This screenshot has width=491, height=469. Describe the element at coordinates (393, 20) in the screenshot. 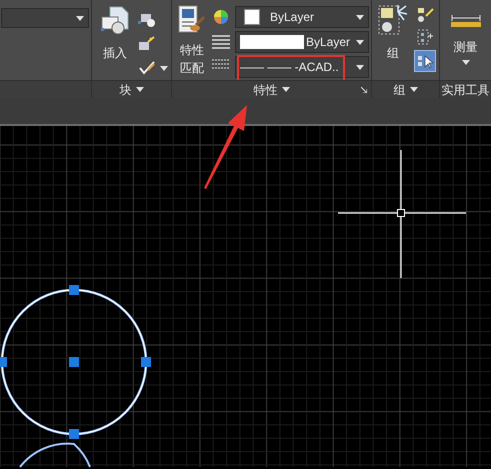

I see `group-icon` at that location.